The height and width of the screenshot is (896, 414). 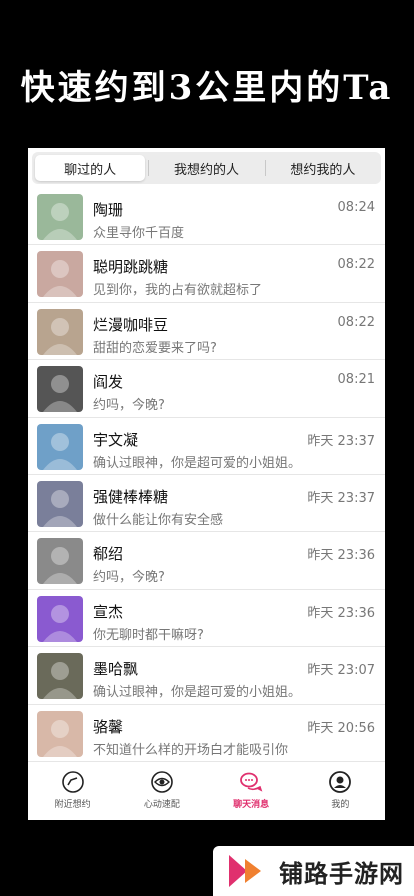 What do you see at coordinates (72, 782) in the screenshot?
I see `compass-icon` at bounding box center [72, 782].